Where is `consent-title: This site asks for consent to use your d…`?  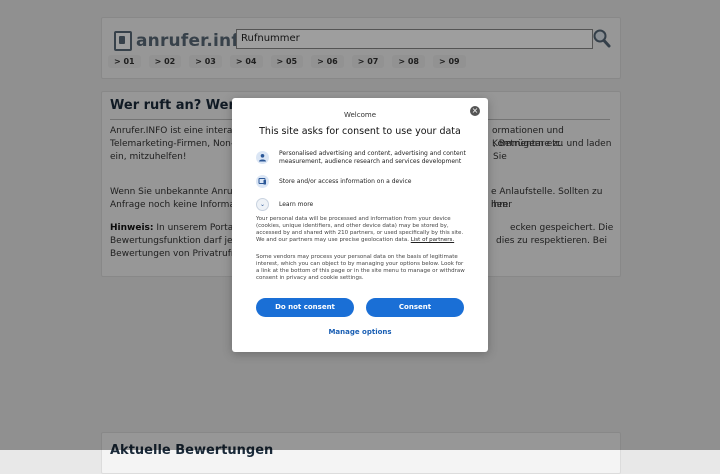
consent-title: This site asks for consent to use your d… is located at coordinates (360, 131).